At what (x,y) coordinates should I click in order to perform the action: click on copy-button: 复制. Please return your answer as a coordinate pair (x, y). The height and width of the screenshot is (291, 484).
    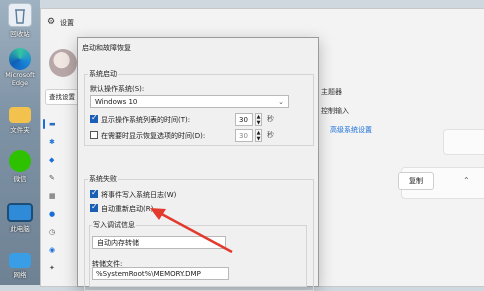
    Looking at the image, I should click on (416, 181).